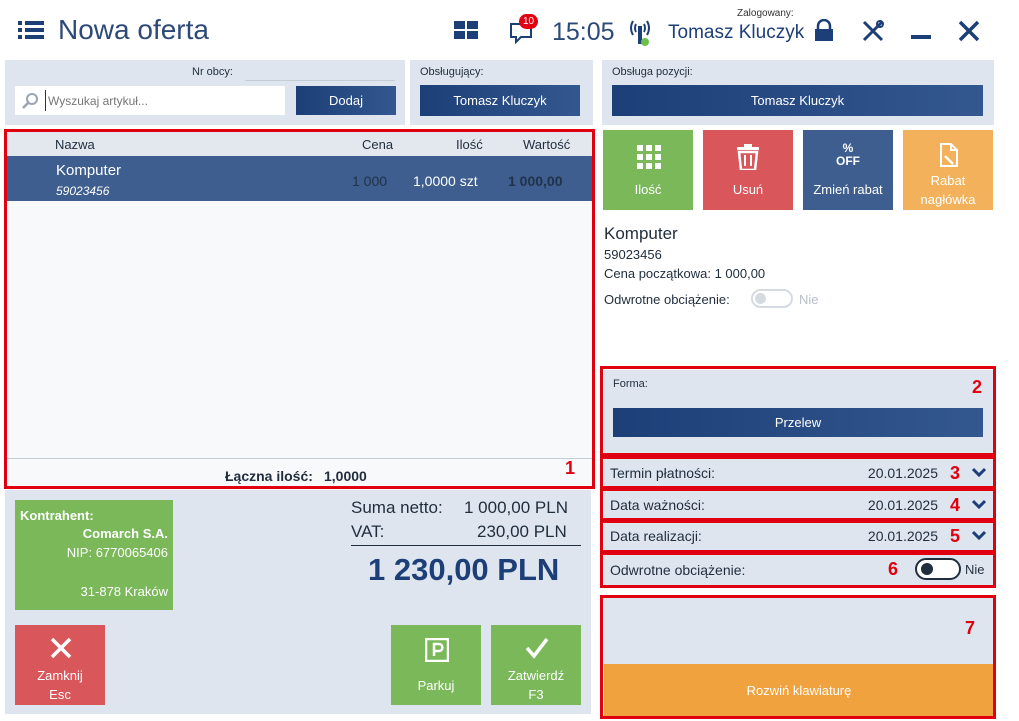 Image resolution: width=1019 pixels, height=721 pixels. Describe the element at coordinates (60, 675) in the screenshot. I see `close-button-label-1: Zamknij` at that location.